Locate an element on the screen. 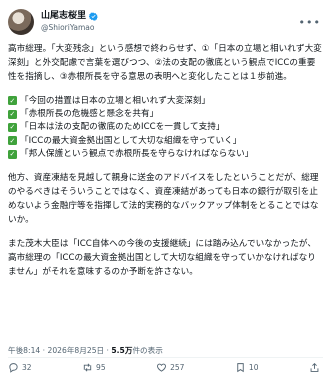 The image size is (331, 380). checklist-item-text: 「赤根所長の危機感と懸念を共有」 is located at coordinates (89, 114).